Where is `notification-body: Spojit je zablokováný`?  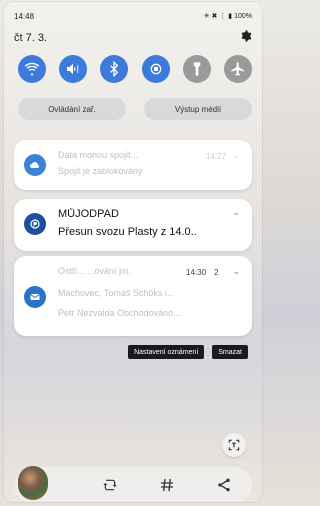
notification-body: Spojit je zablokováný is located at coordinates (100, 171).